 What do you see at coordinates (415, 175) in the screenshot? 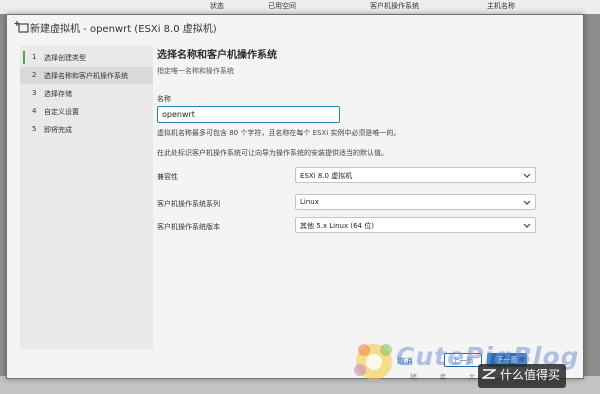
I see `compatibility-select: ESXi 8.0 虚拟机` at bounding box center [415, 175].